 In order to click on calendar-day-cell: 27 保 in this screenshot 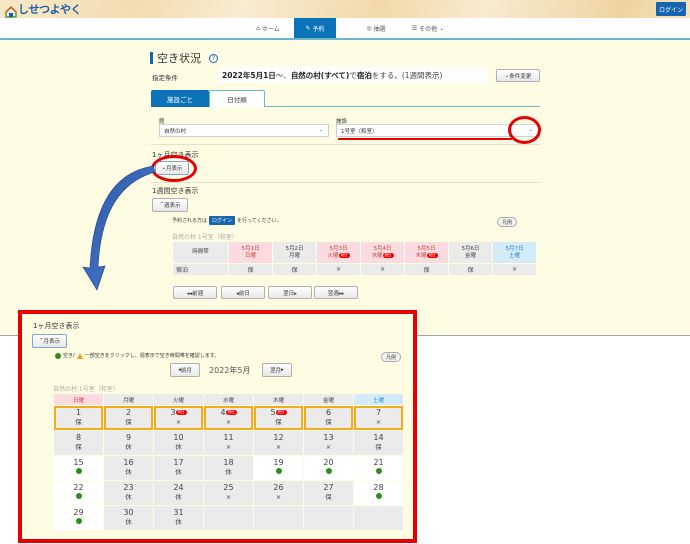, I will do `click(328, 493)`.